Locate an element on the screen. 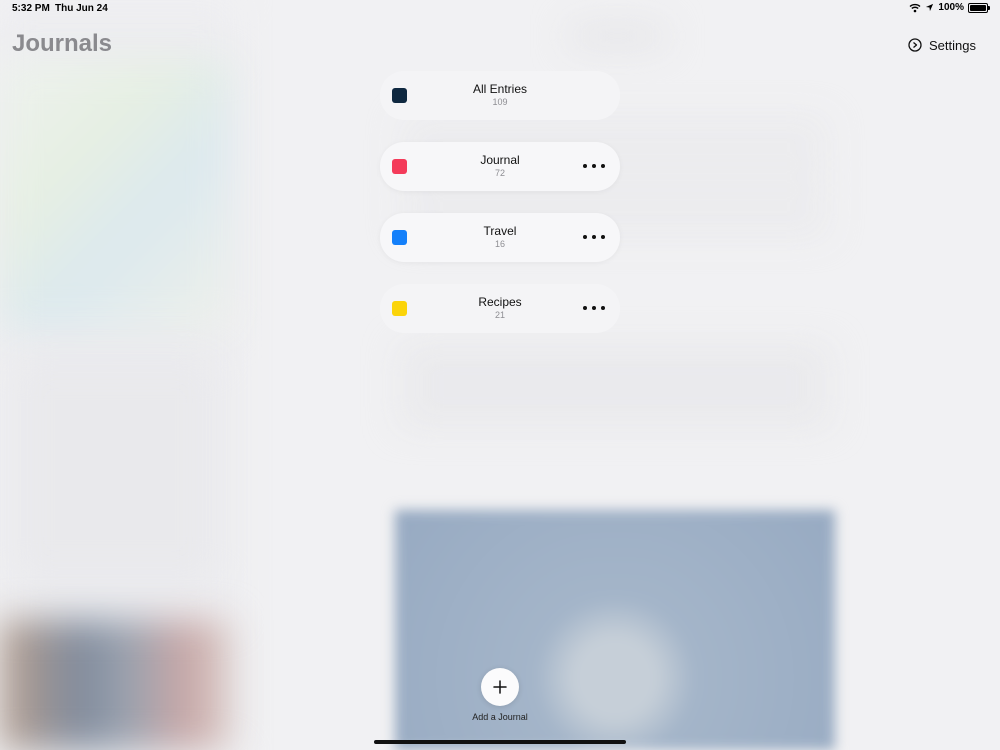 This screenshot has width=1000, height=750. home-indicator is located at coordinates (500, 742).